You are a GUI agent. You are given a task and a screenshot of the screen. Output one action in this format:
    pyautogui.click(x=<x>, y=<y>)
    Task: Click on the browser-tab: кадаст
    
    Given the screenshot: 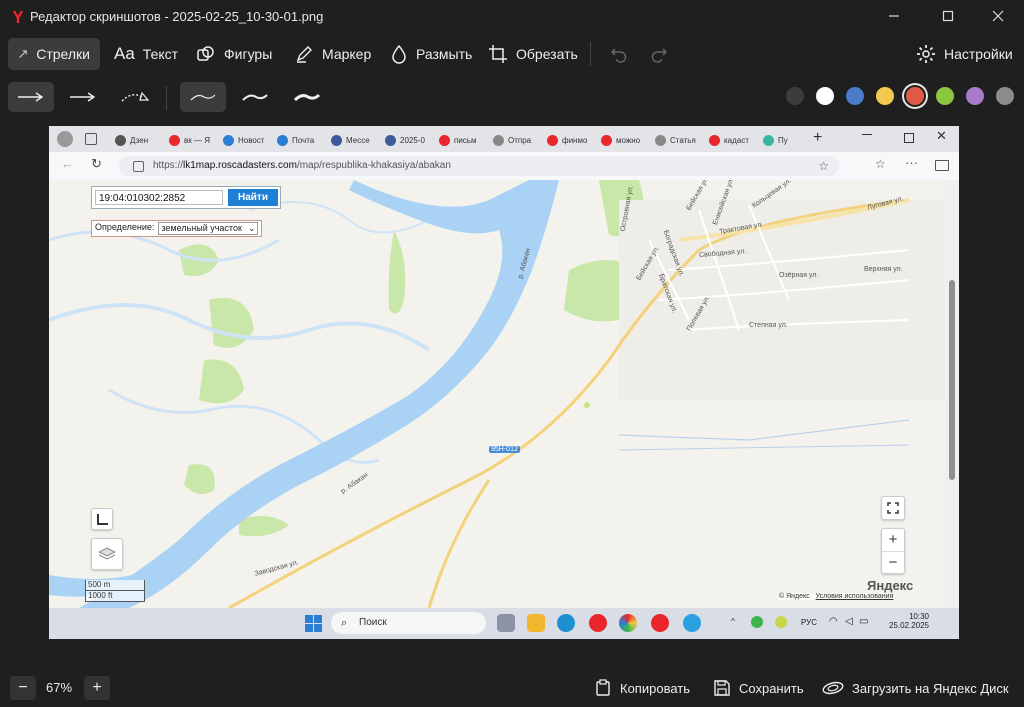 What is the action you would take?
    pyautogui.click(x=734, y=140)
    